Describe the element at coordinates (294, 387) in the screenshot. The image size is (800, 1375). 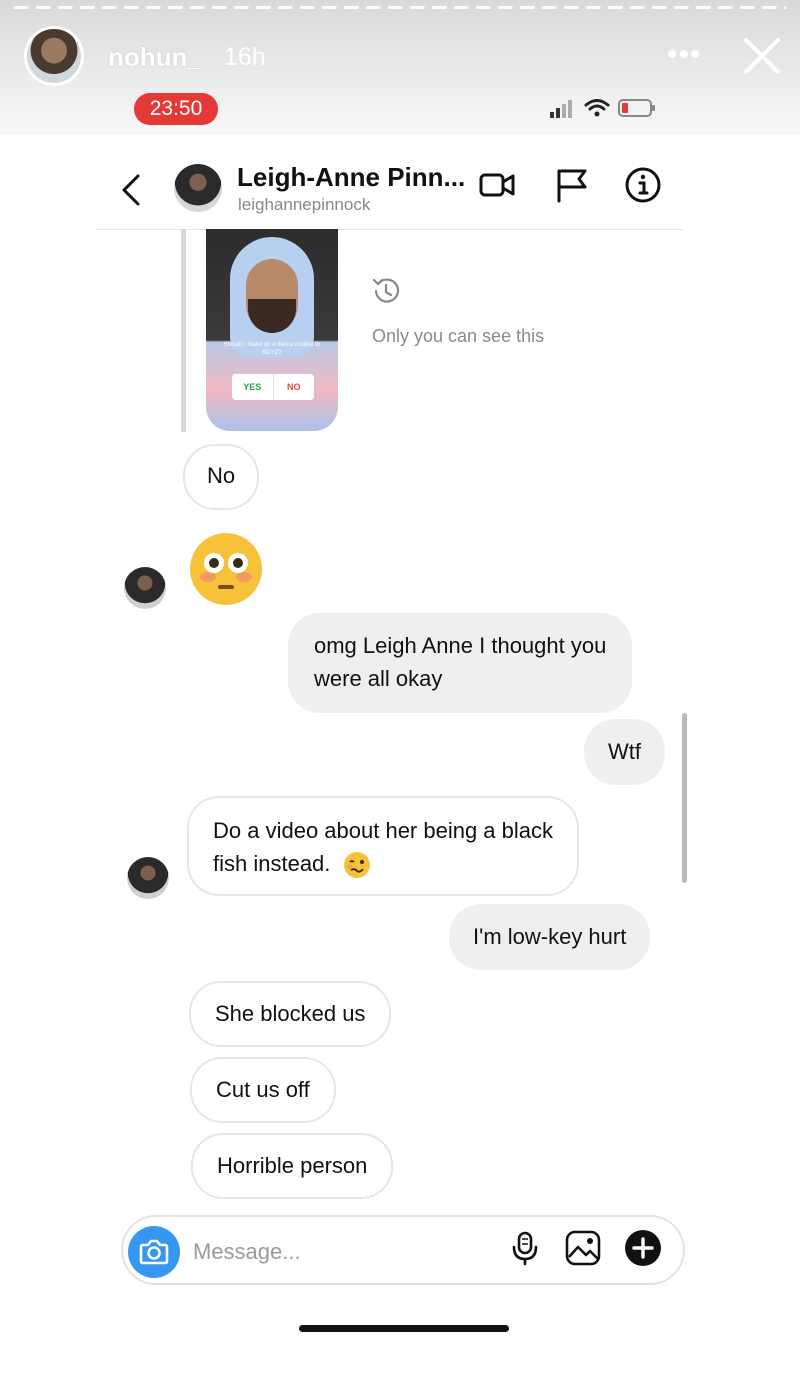
I see `poll-no: NO` at that location.